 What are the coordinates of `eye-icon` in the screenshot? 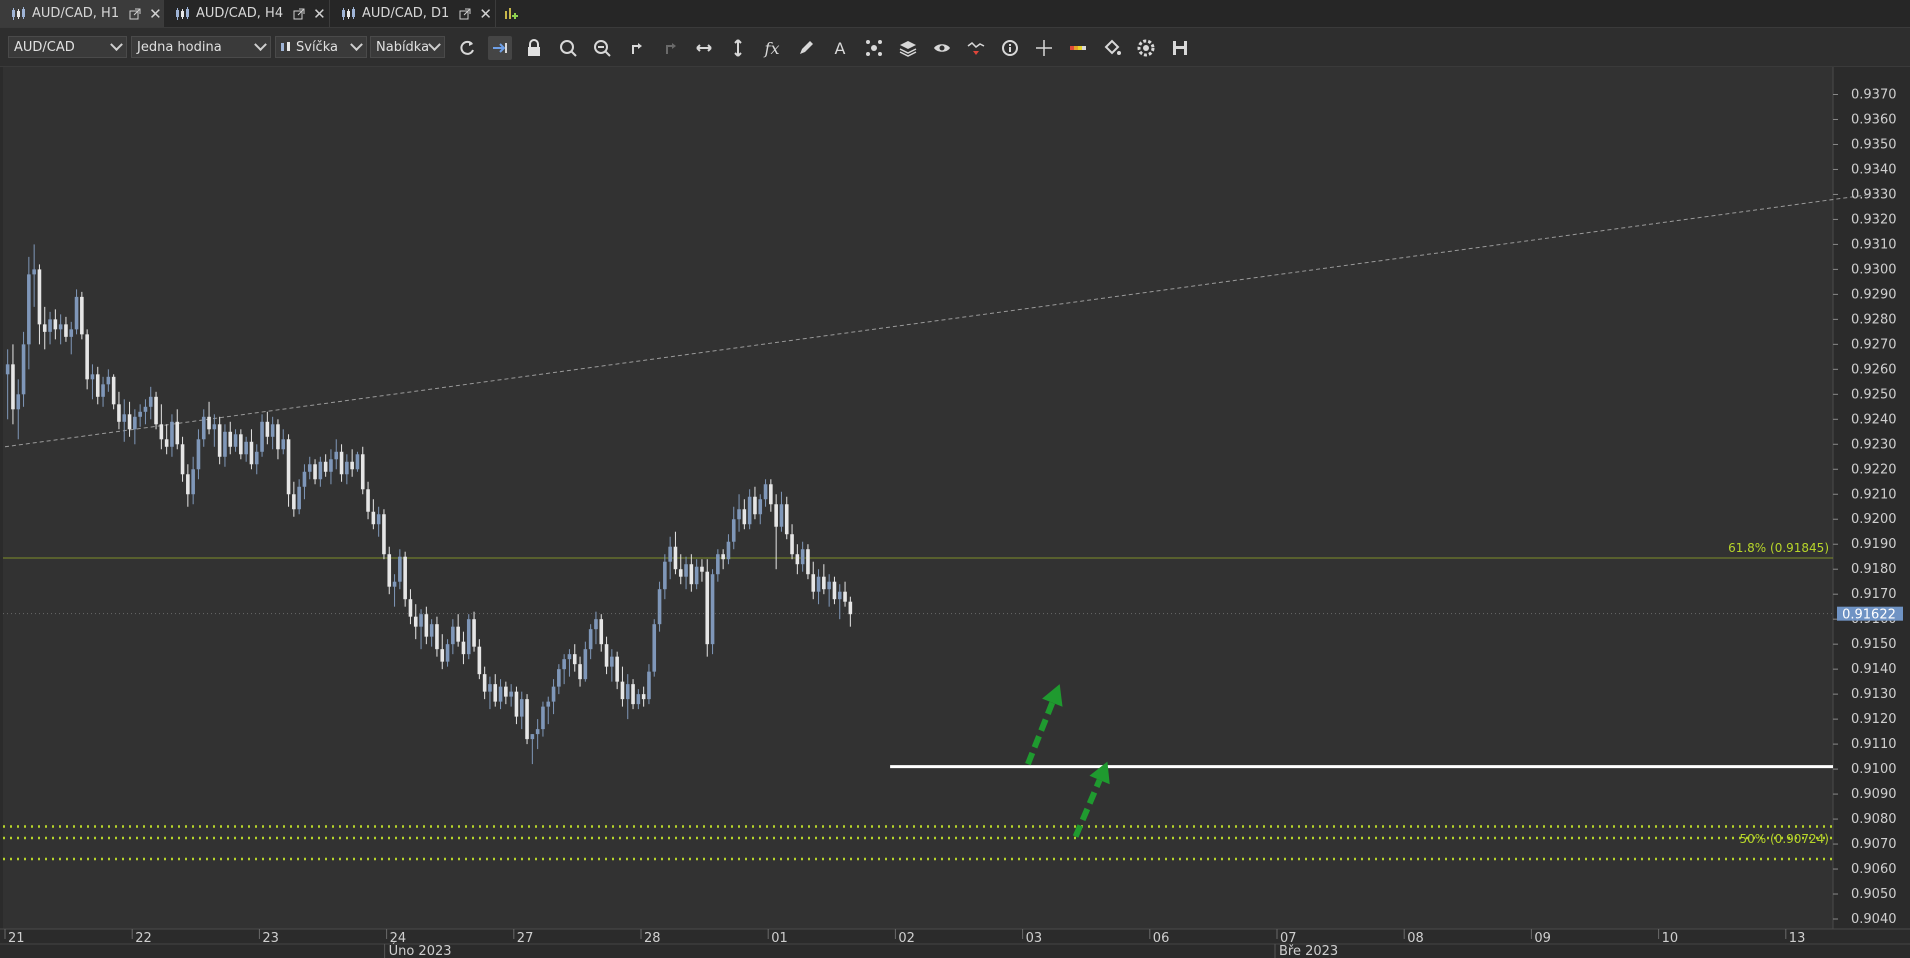 It's located at (942, 48).